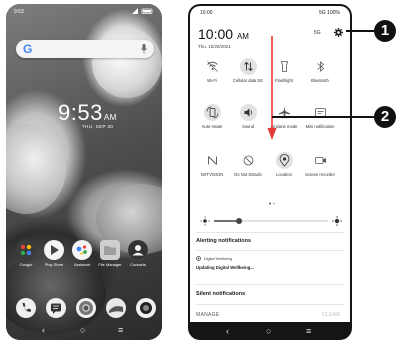  Describe the element at coordinates (216, 34) in the screenshot. I see `clock-time: 10:00` at that location.